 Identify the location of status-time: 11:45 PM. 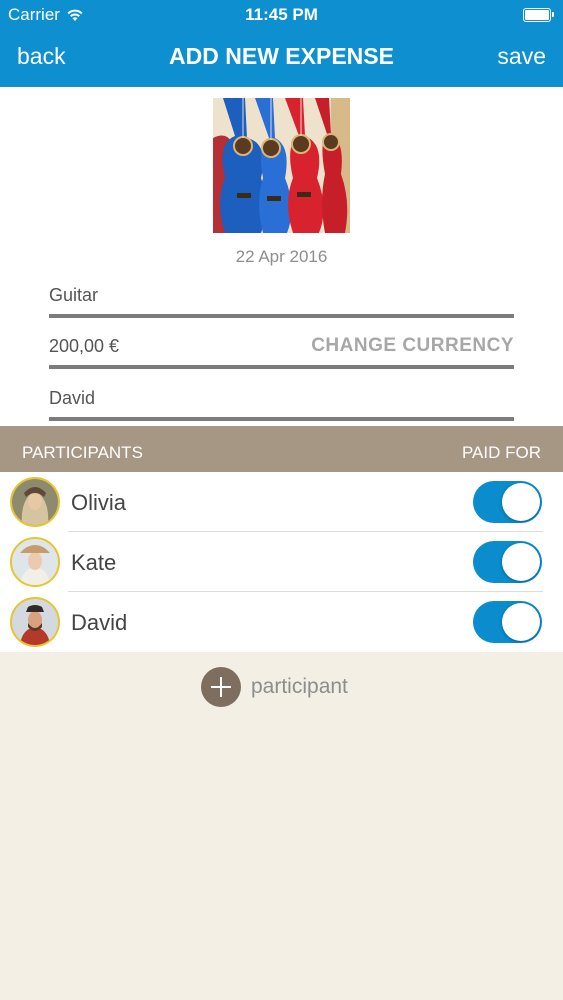
(281, 14).